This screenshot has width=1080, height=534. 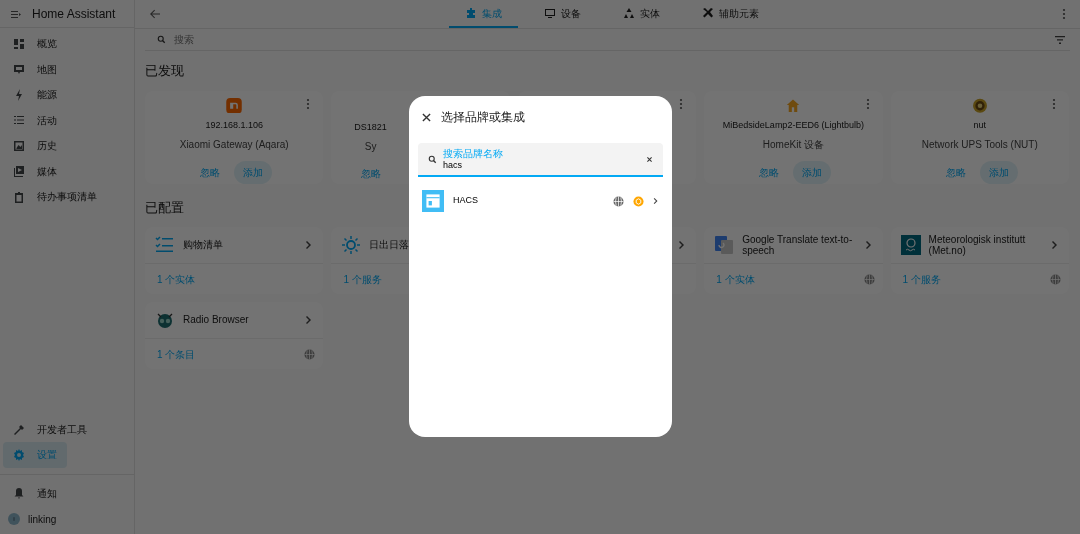 I want to click on close-icon, so click(x=426, y=117).